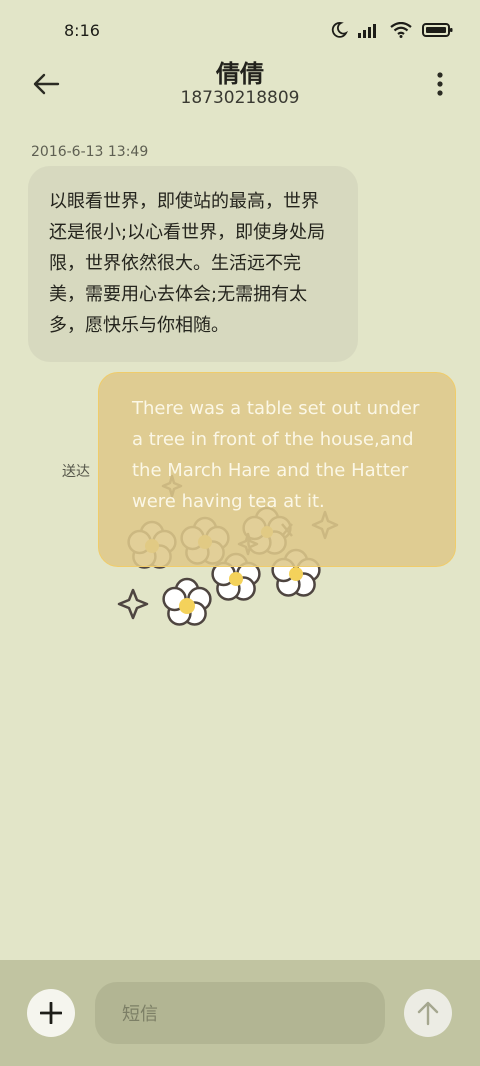 Image resolution: width=480 pixels, height=1066 pixels. I want to click on contact-name: 倩倩, so click(240, 74).